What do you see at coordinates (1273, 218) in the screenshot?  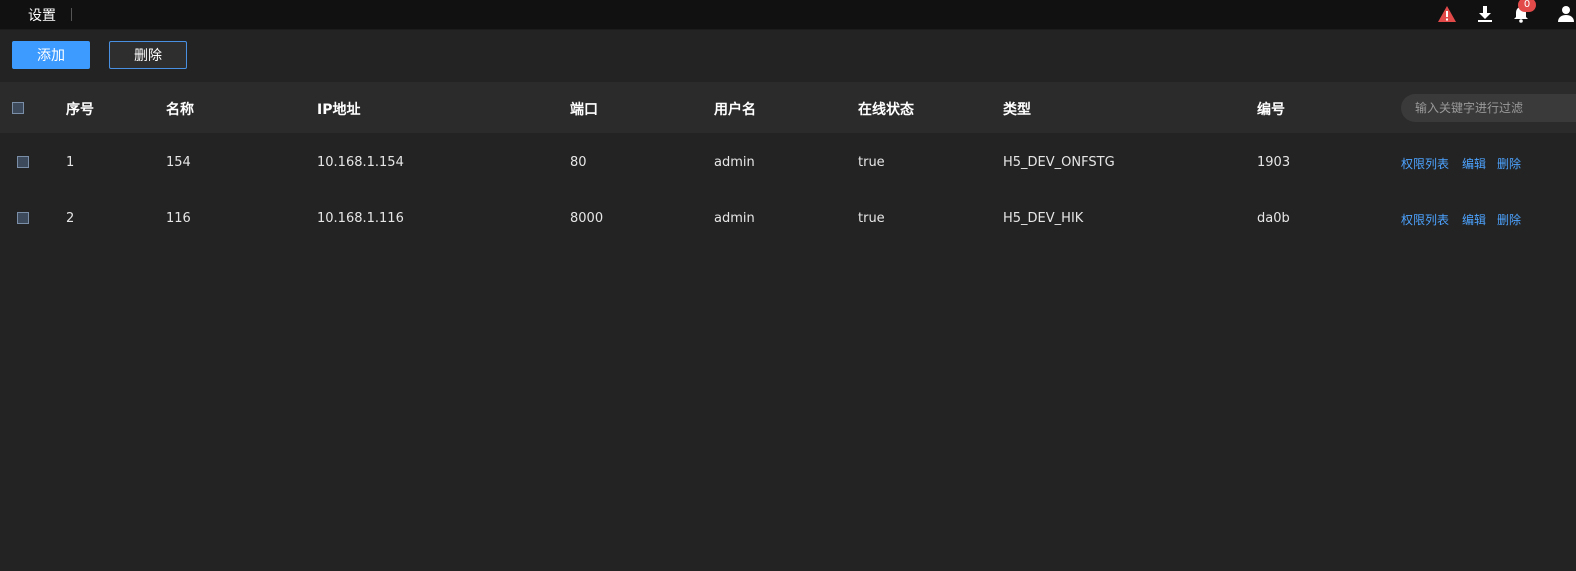 I see `cell-code: da0b` at bounding box center [1273, 218].